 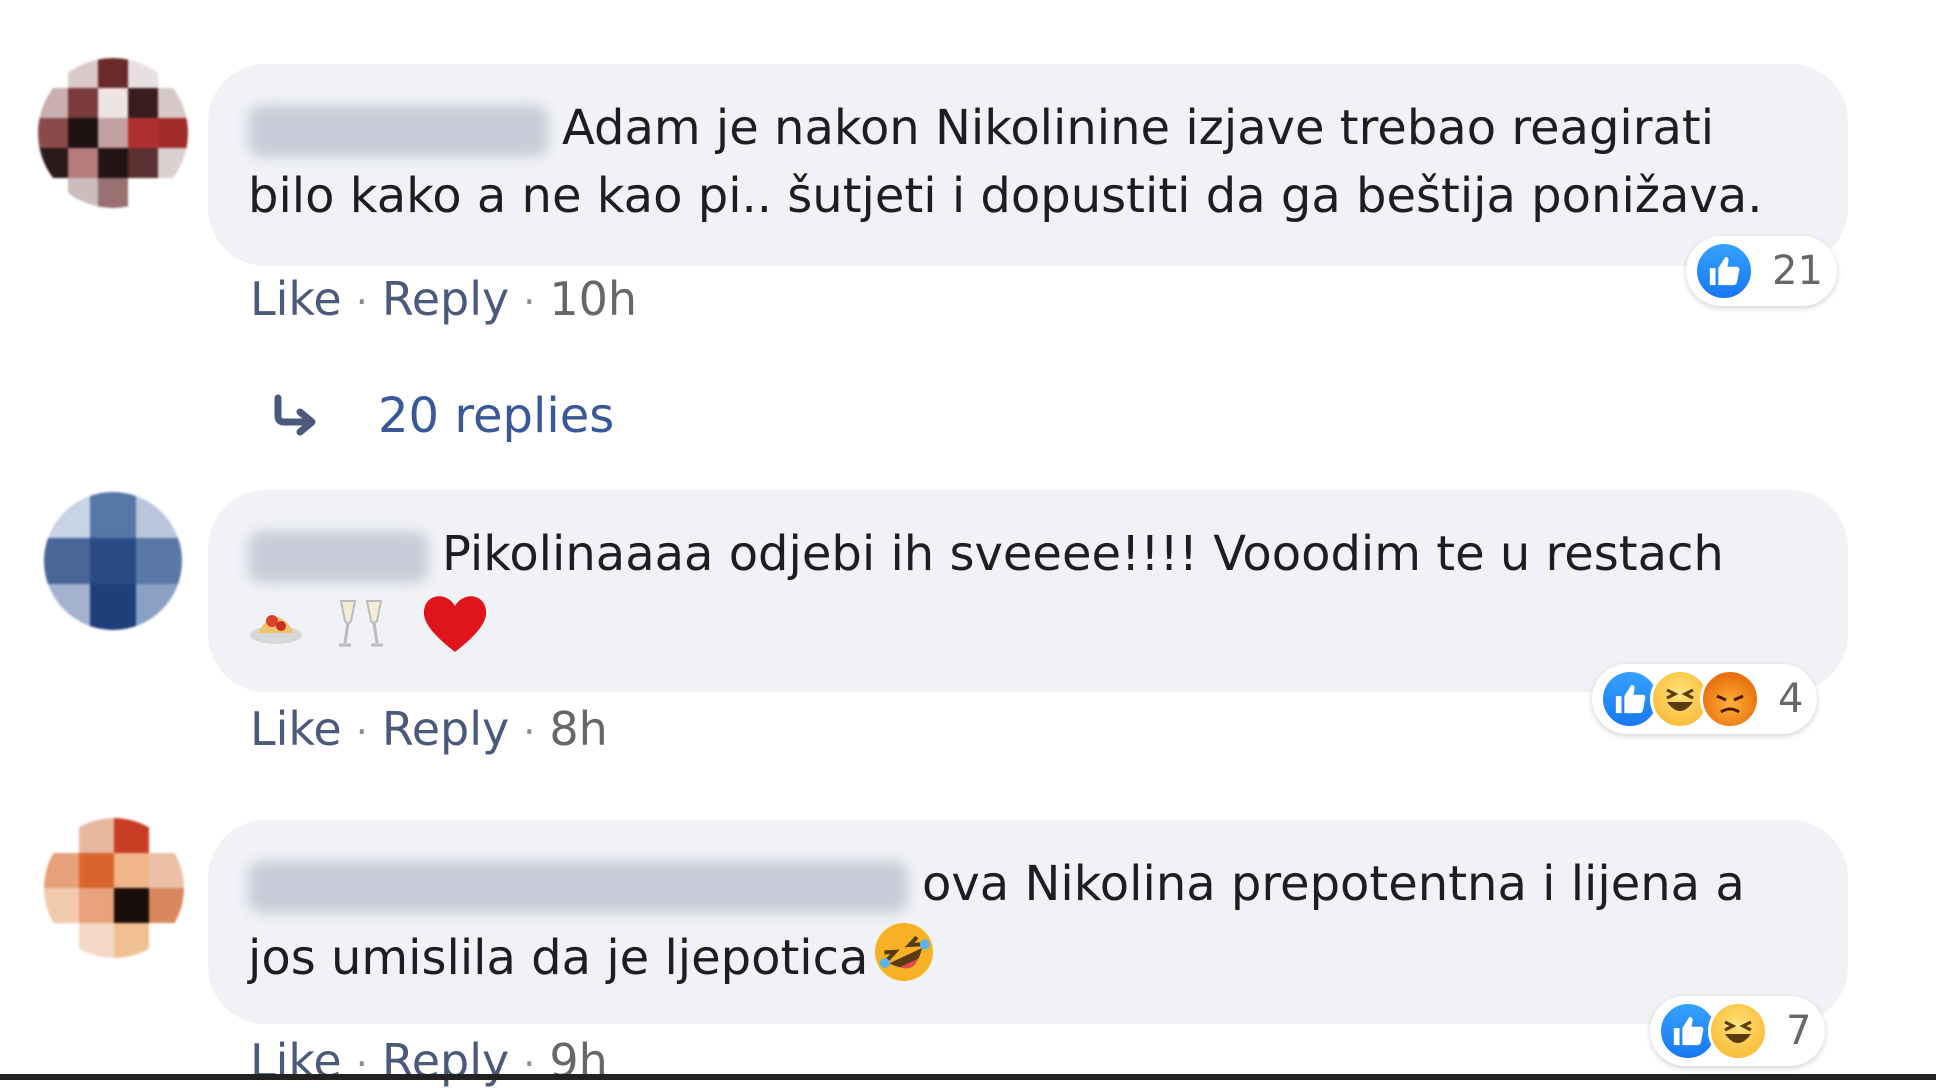 What do you see at coordinates (276, 632) in the screenshot?
I see `spaghetti-emoji` at bounding box center [276, 632].